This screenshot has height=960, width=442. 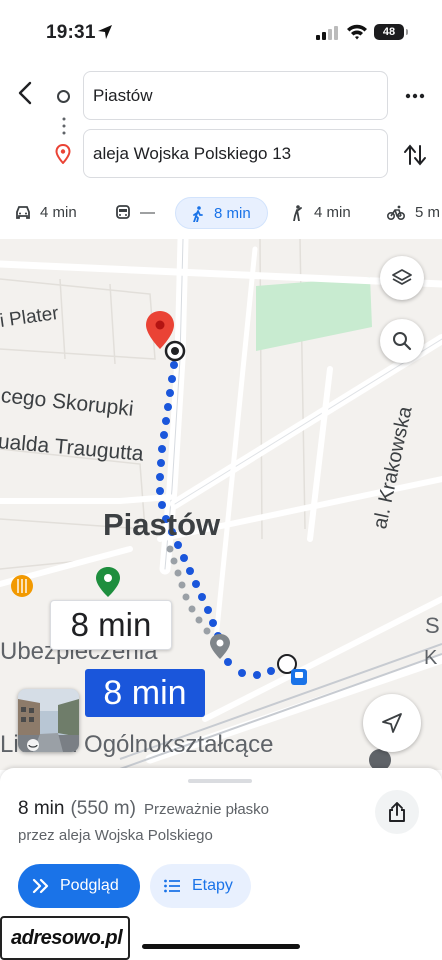 What do you see at coordinates (89, 885) in the screenshot?
I see `preview-button-label: Podgląd` at bounding box center [89, 885].